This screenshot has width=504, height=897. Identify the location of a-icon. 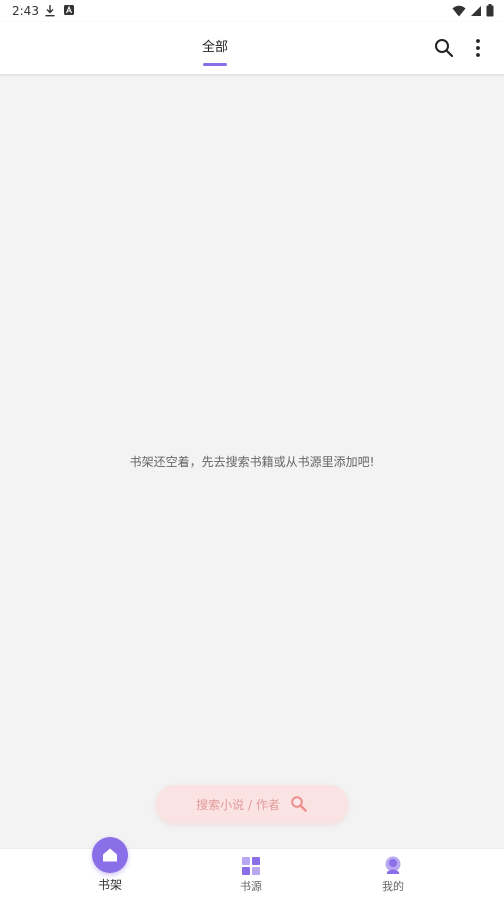
(69, 10).